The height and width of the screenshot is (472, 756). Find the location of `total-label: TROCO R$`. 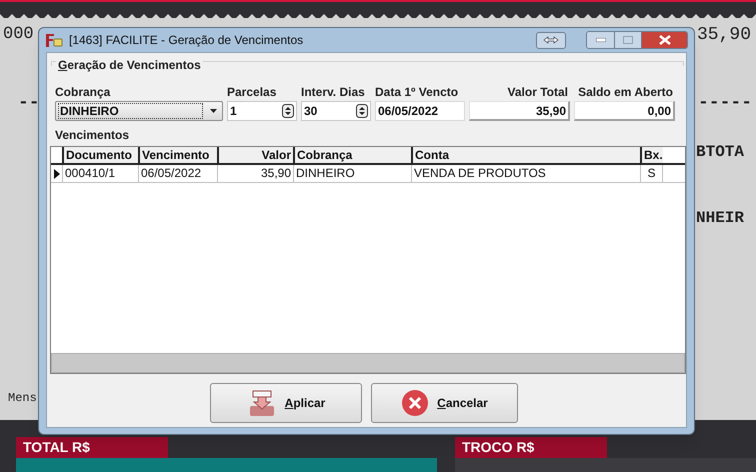

total-label: TROCO R$ is located at coordinates (531, 447).